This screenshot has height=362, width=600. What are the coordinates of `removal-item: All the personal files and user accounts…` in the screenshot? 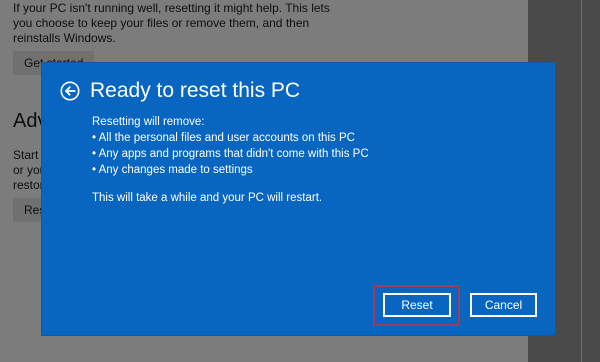 It's located at (312, 138).